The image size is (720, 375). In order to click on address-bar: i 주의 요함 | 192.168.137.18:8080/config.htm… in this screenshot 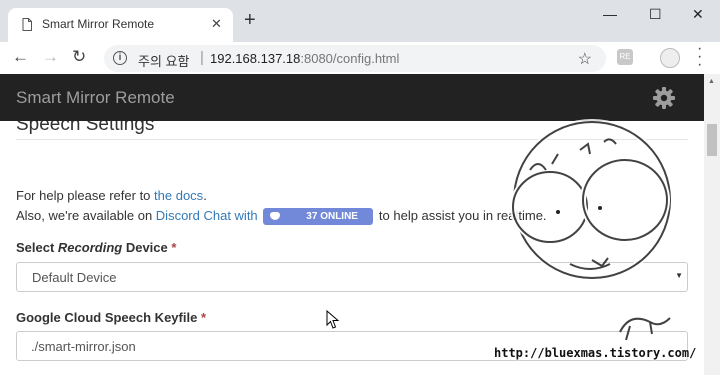, I will do `click(355, 58)`.